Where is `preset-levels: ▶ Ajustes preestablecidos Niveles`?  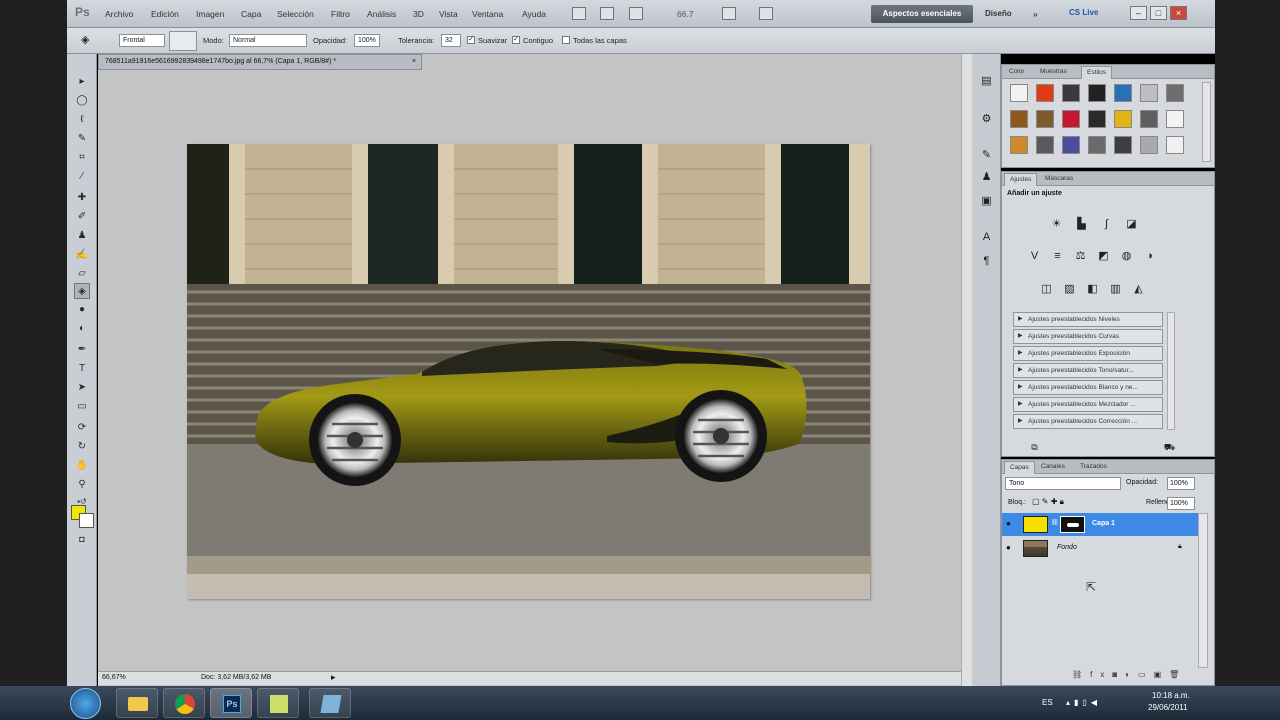
preset-levels: ▶ Ajustes preestablecidos Niveles is located at coordinates (1088, 319).